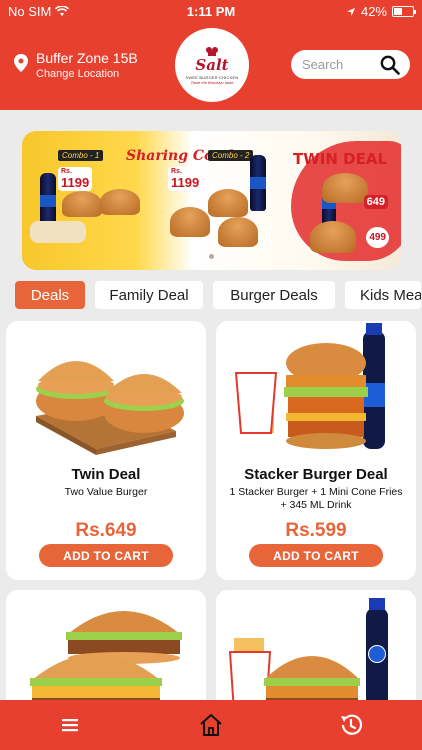 This screenshot has height=750, width=422. I want to click on bottom-navigation, so click(211, 725).